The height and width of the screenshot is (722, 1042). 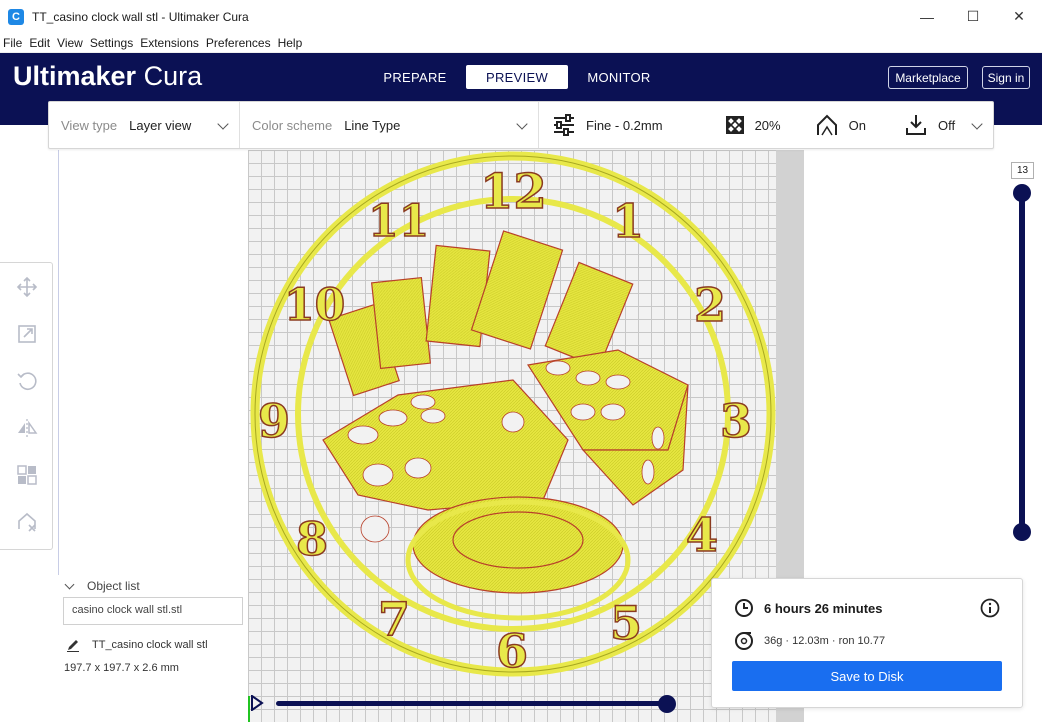 What do you see at coordinates (667, 704) in the screenshot?
I see `path-slider-handle` at bounding box center [667, 704].